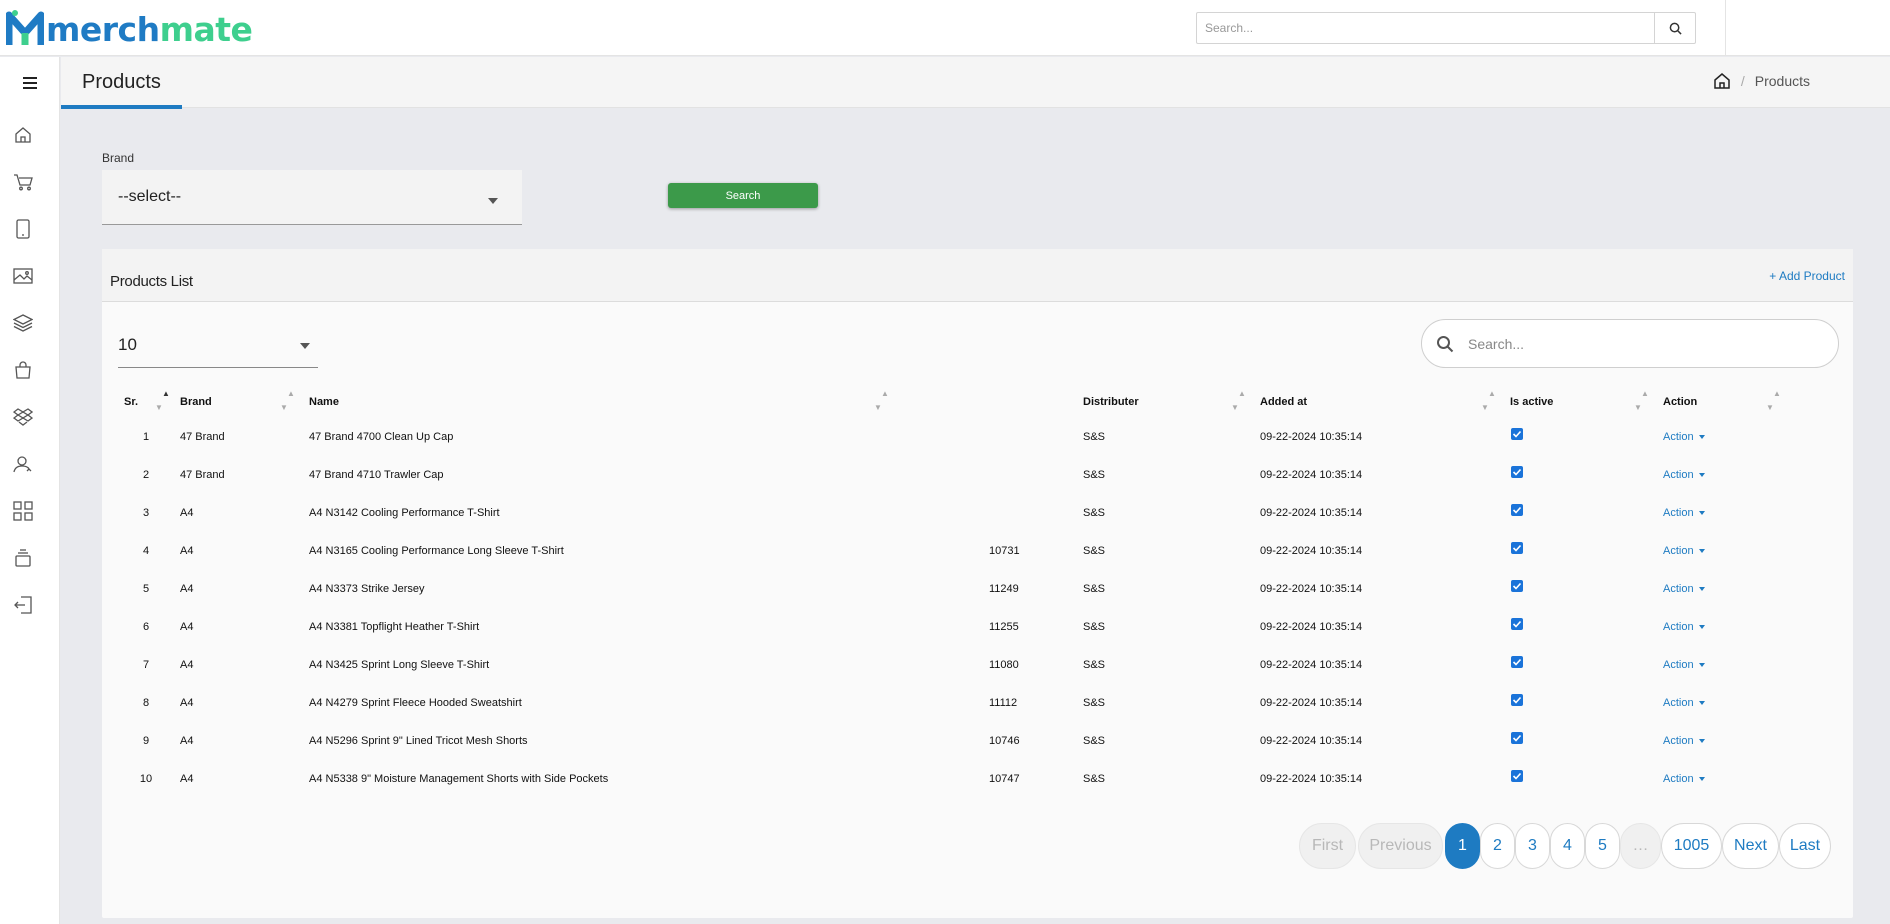  I want to click on column-header-action: Action ▲ ▼, so click(1753, 402).